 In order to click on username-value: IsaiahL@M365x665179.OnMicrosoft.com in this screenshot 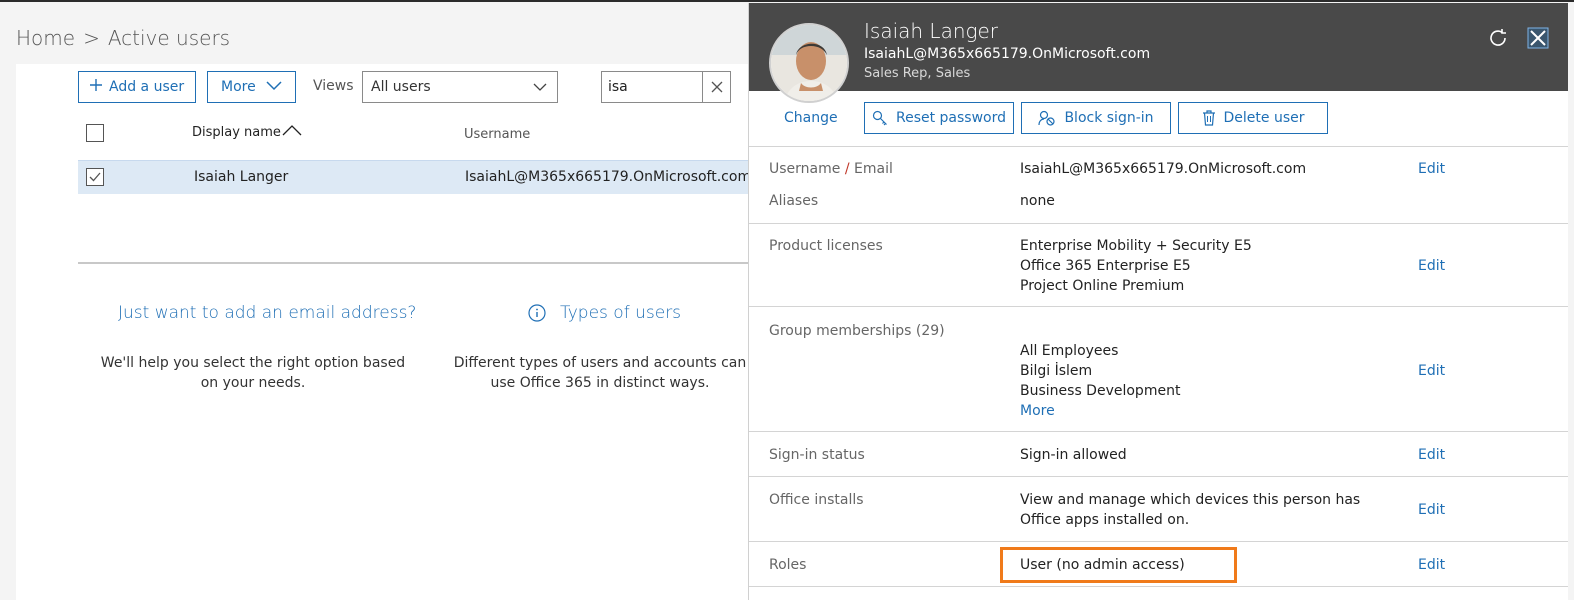, I will do `click(1163, 169)`.